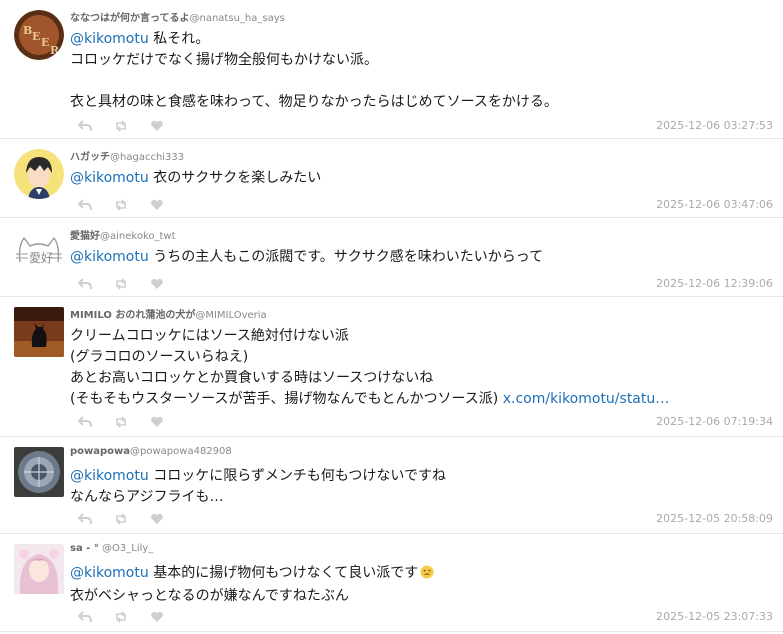 The height and width of the screenshot is (634, 783). Describe the element at coordinates (714, 283) in the screenshot. I see `timestamp: 2025-12-06 12:39:06` at that location.